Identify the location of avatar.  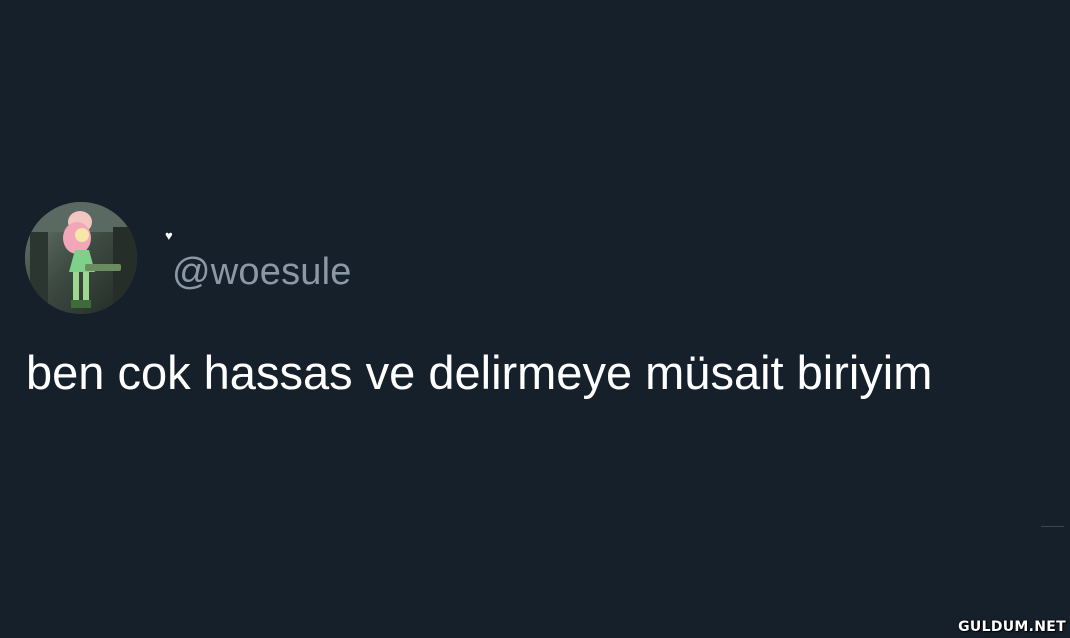
(81, 258).